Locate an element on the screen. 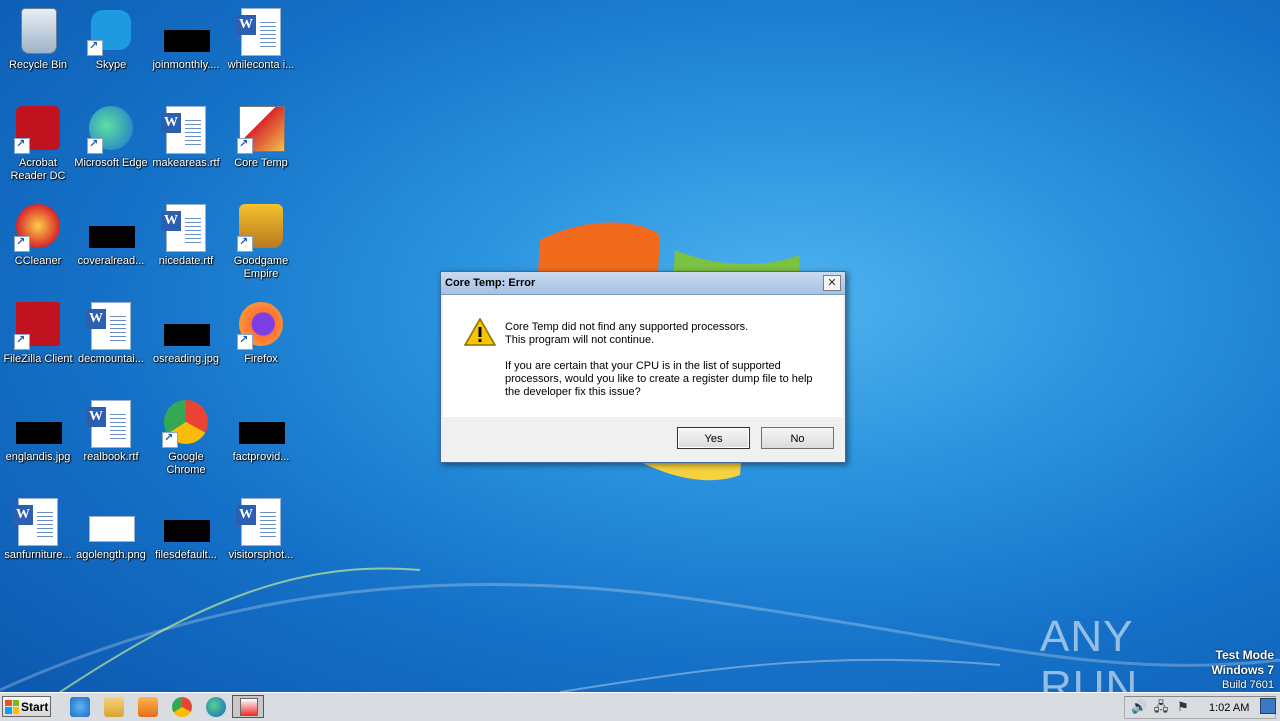 The width and height of the screenshot is (1280, 721). desktop-icon: Wrealbook.rtf is located at coordinates (111, 432).